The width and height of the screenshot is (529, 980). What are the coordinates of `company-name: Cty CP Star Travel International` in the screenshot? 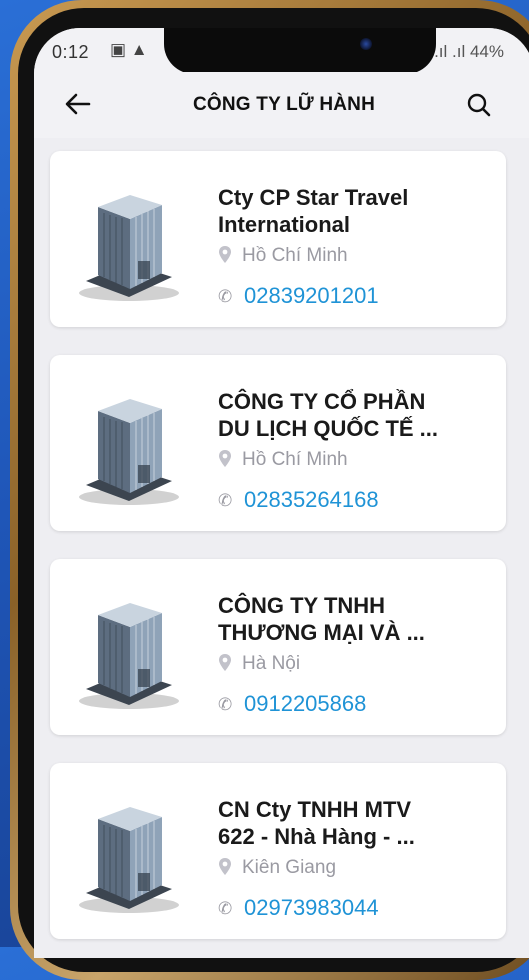 It's located at (313, 211).